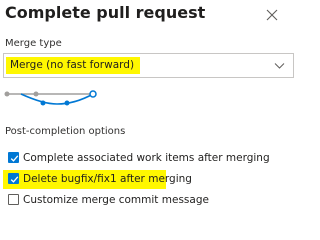  Describe the element at coordinates (13, 199) in the screenshot. I see `checkbox-unchecked-icon` at that location.